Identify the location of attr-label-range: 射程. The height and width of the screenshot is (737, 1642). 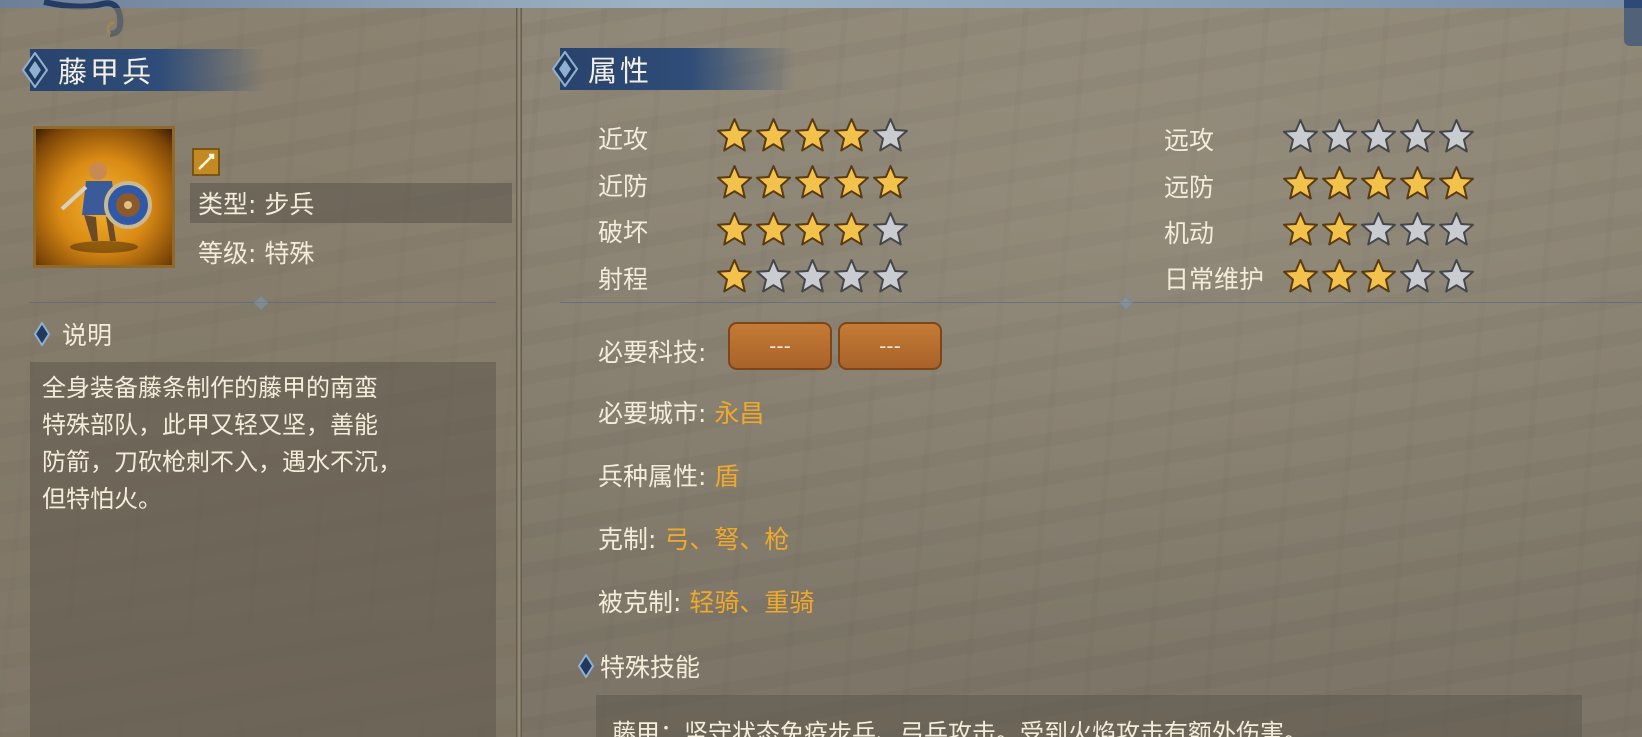
(623, 279).